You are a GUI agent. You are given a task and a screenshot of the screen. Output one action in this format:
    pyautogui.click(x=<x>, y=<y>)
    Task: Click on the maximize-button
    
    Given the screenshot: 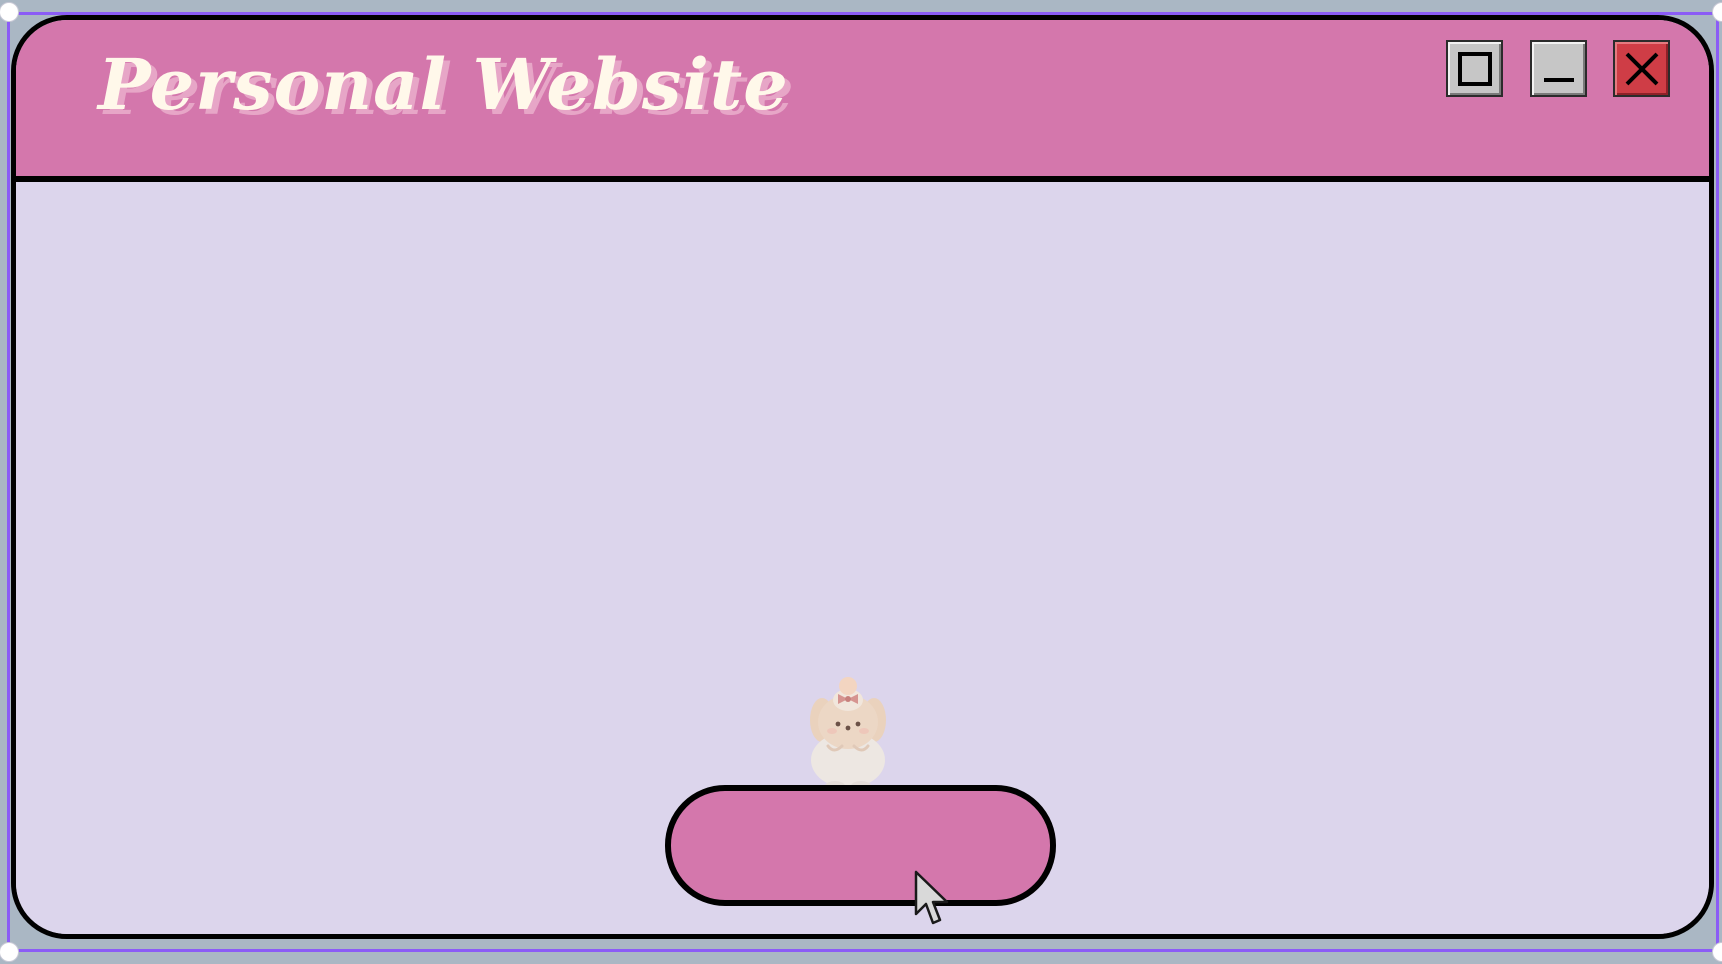 What is the action you would take?
    pyautogui.click(x=1474, y=68)
    